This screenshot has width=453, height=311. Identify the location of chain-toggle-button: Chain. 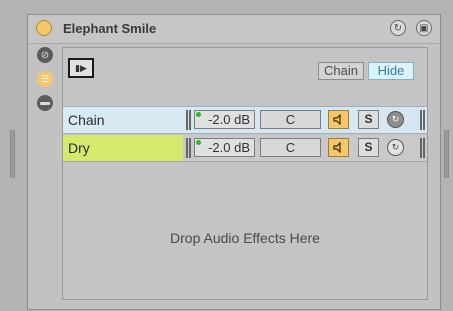
(341, 71).